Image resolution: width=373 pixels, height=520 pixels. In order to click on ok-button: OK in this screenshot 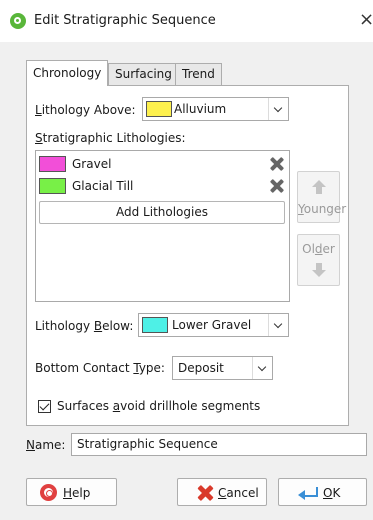, I will do `click(322, 492)`.